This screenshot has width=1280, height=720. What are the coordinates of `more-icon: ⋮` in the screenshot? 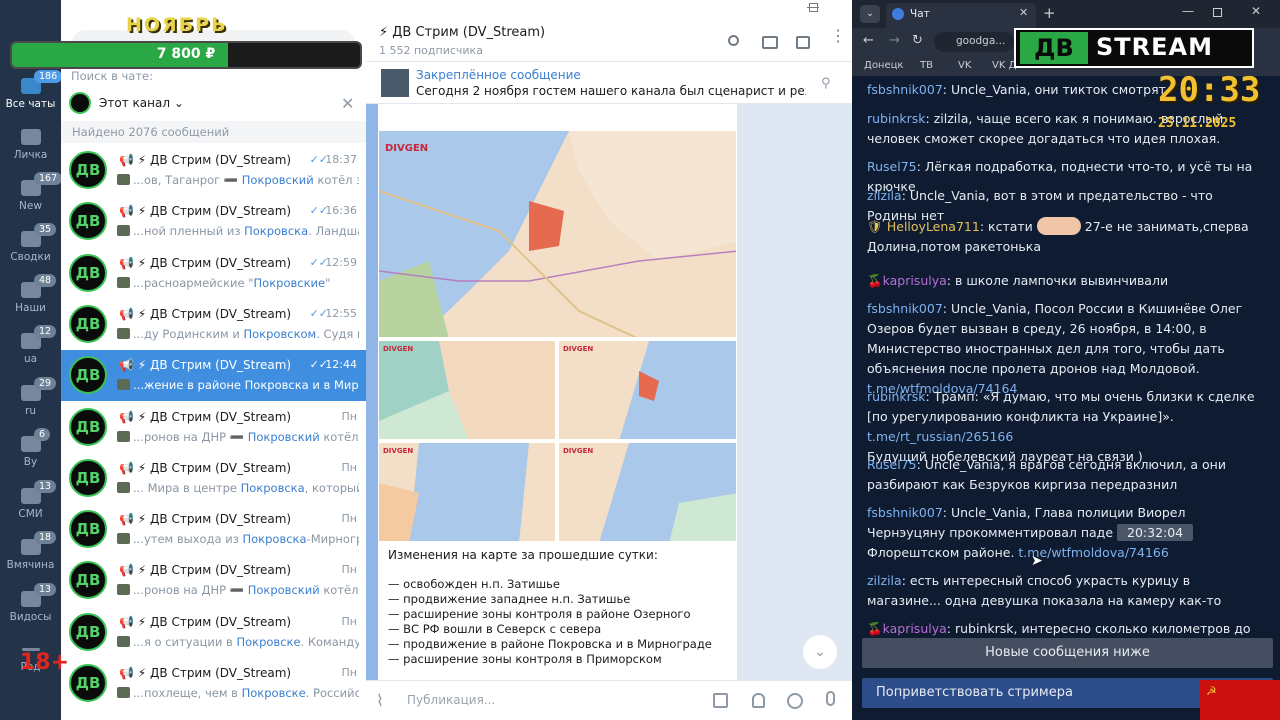 It's located at (838, 36).